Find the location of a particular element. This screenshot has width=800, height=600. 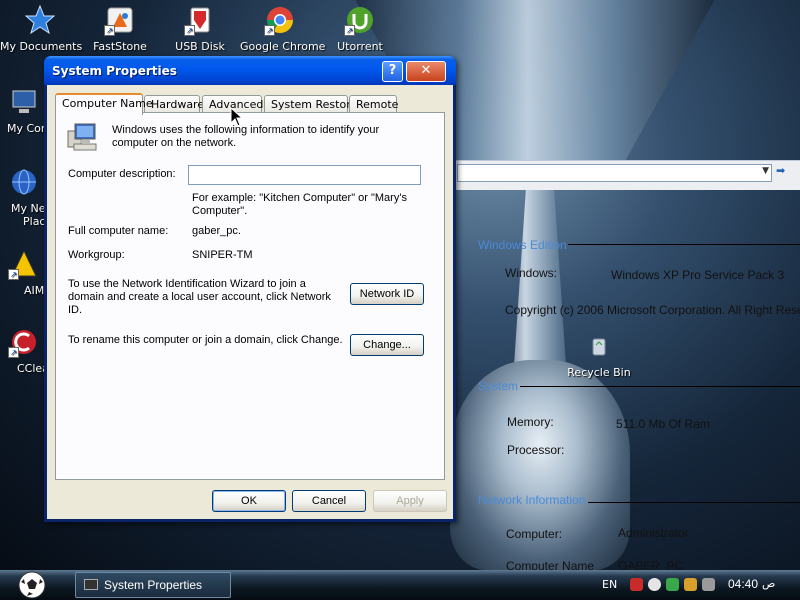

window-title: System Properties is located at coordinates (114, 71).